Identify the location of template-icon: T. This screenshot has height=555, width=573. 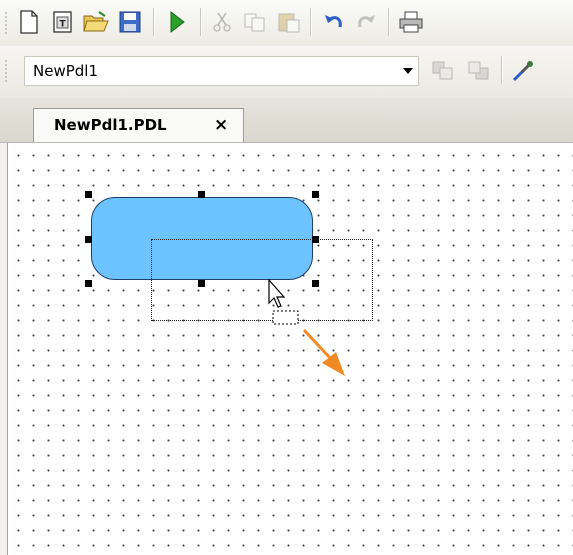
(63, 22).